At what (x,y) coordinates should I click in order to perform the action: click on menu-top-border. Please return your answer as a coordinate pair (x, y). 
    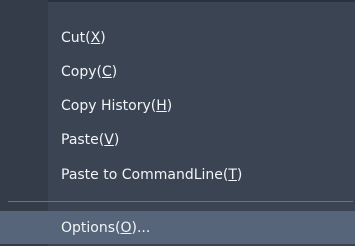
    Looking at the image, I should click on (177, 1).